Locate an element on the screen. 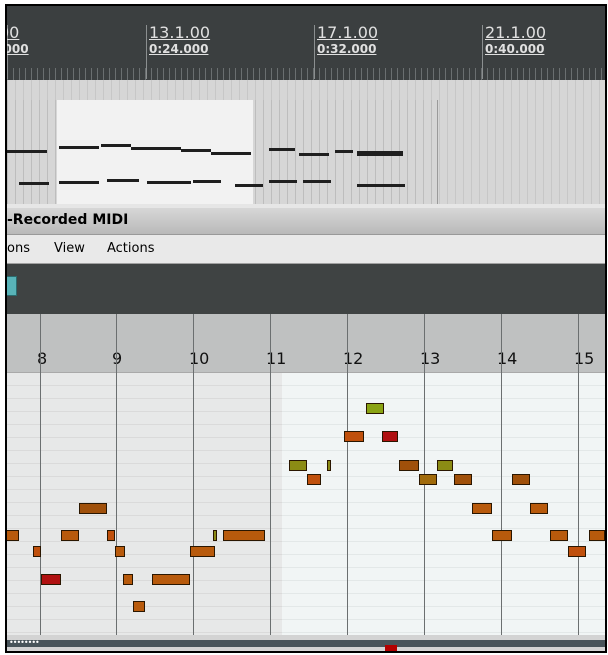 Image resolution: width=608 pixels, height=655 pixels. midi-editor-titlebar: -Recorded MIDI is located at coordinates (306, 221).